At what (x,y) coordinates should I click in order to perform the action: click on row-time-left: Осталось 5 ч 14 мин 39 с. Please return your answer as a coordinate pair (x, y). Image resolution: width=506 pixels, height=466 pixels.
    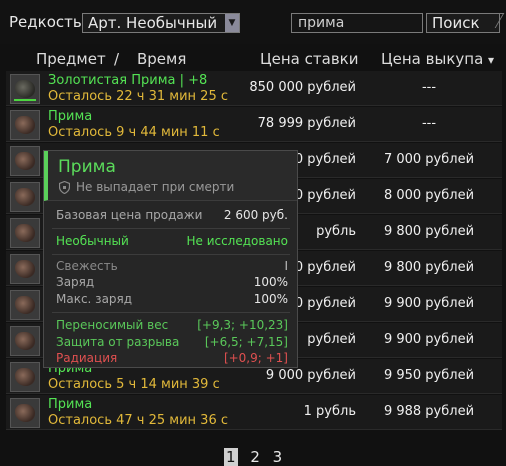
    Looking at the image, I should click on (134, 384).